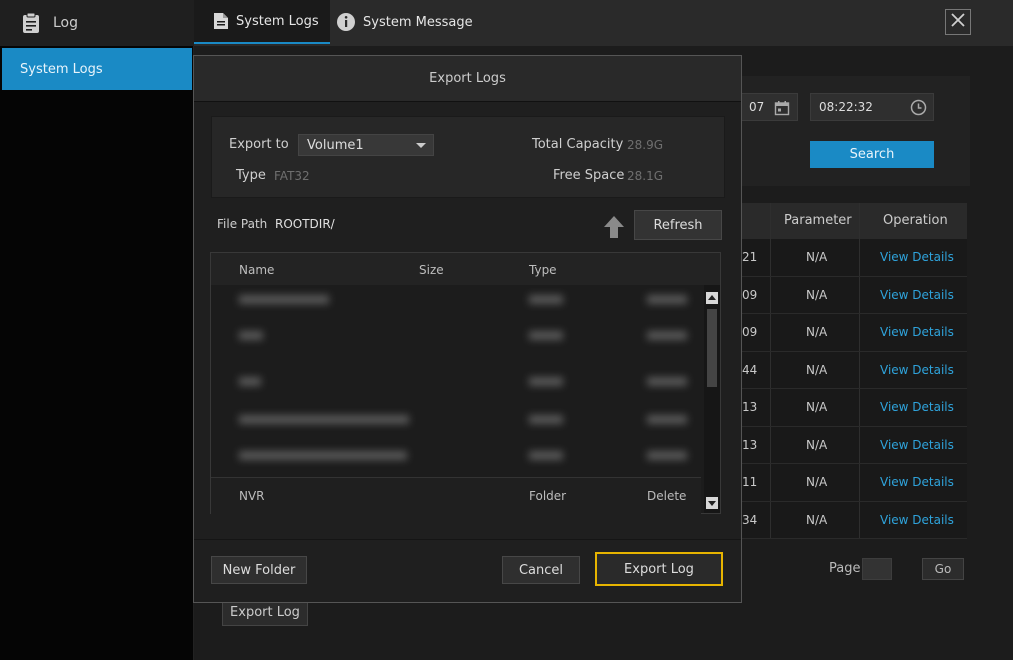  What do you see at coordinates (918, 109) in the screenshot?
I see `clock-icon` at bounding box center [918, 109].